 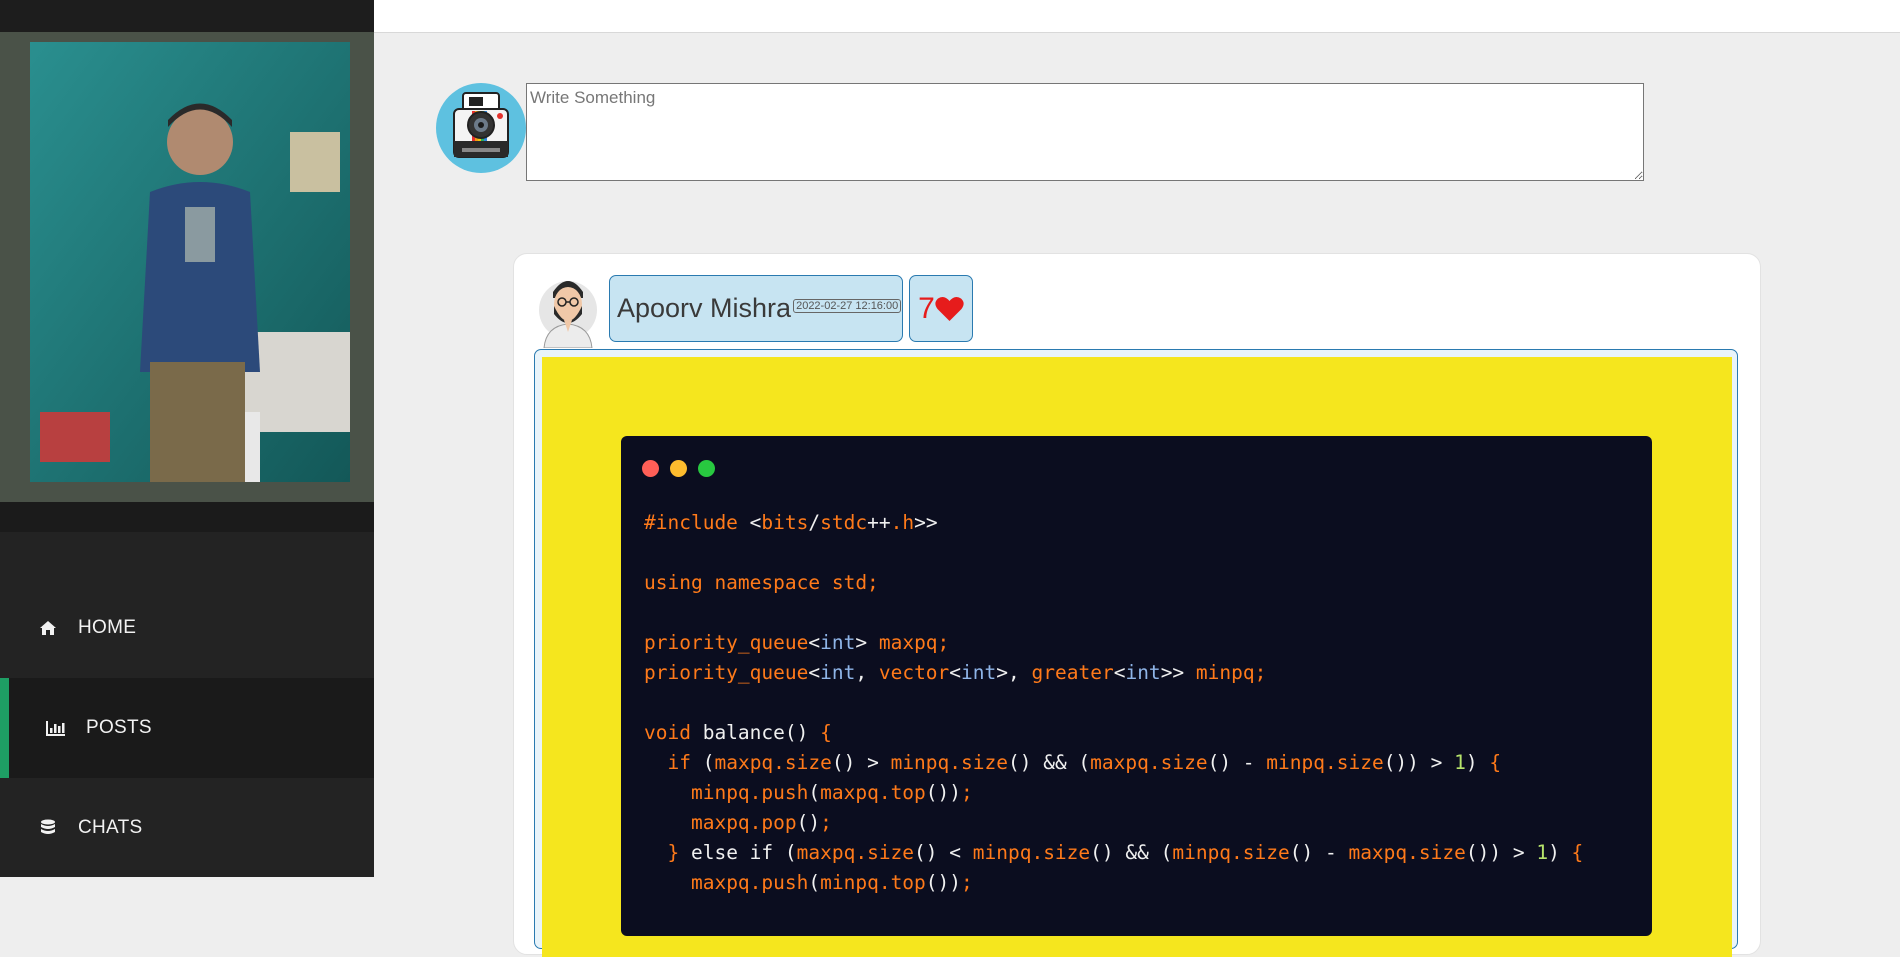 What do you see at coordinates (873, 882) in the screenshot?
I see `code-token: minpq.top` at bounding box center [873, 882].